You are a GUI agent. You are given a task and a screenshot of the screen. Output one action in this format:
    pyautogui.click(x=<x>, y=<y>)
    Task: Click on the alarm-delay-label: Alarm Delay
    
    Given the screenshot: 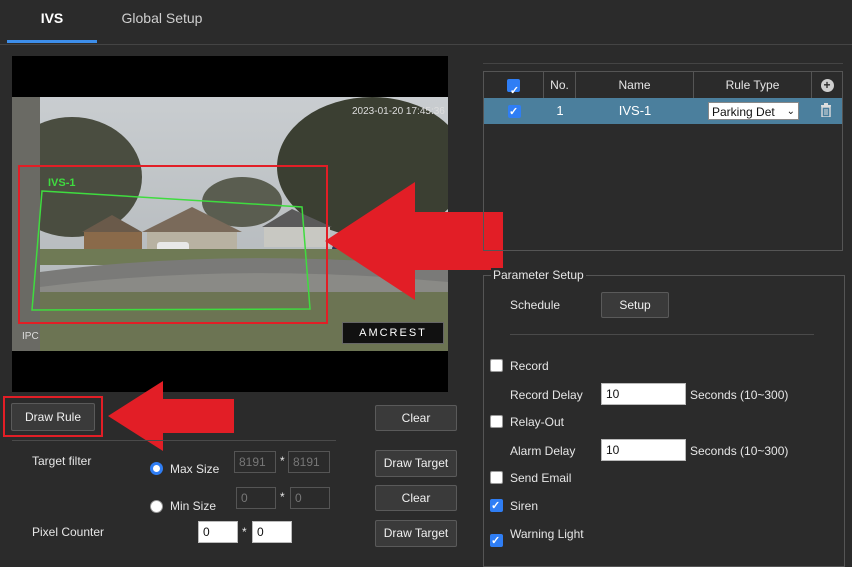 What is the action you would take?
    pyautogui.click(x=543, y=451)
    